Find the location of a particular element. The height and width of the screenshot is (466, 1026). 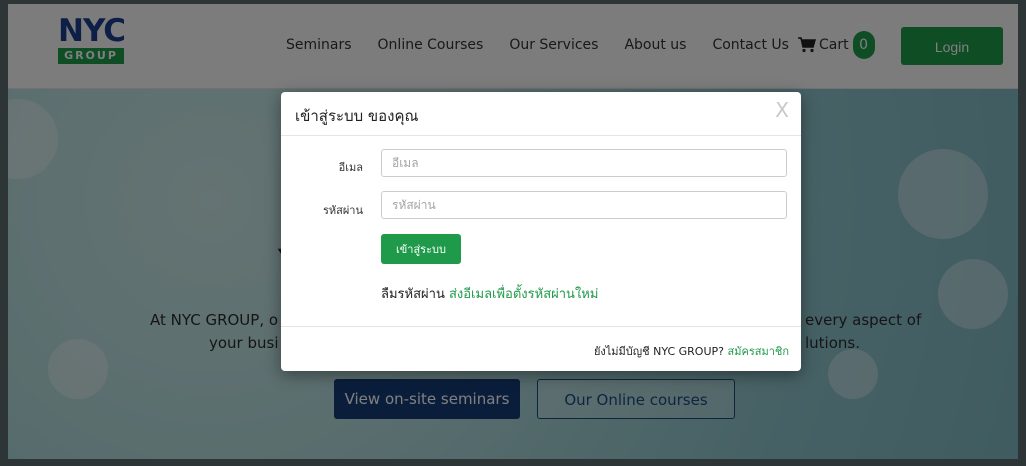

modal-footer: ยังไม่มีบัญชี NYC GROUP? สมัครสมาชิก is located at coordinates (541, 349).